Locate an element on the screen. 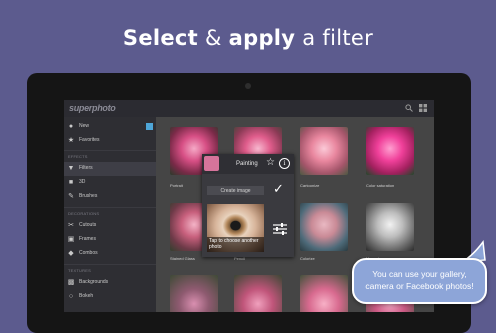 Image resolution: width=496 pixels, height=333 pixels. filter-caption: Color saturation is located at coordinates (380, 185).